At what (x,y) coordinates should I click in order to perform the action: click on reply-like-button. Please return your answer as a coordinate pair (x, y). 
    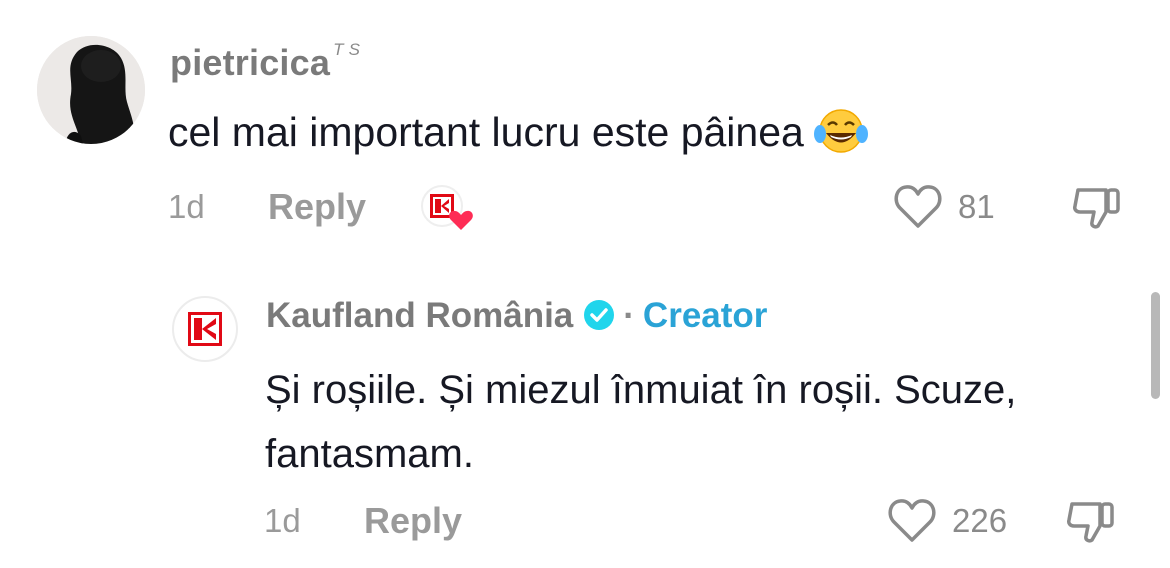
    Looking at the image, I should click on (912, 520).